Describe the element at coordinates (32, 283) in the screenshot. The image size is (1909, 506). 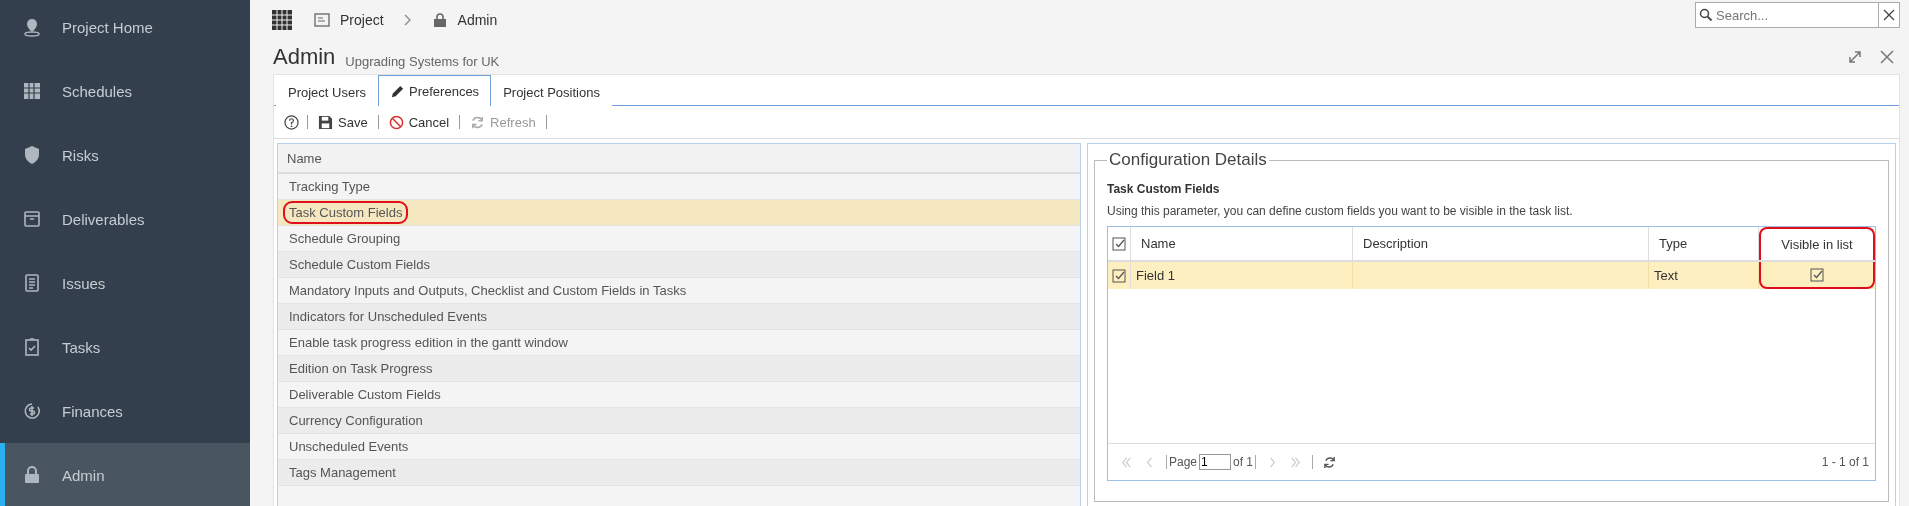
I see `document-icon` at that location.